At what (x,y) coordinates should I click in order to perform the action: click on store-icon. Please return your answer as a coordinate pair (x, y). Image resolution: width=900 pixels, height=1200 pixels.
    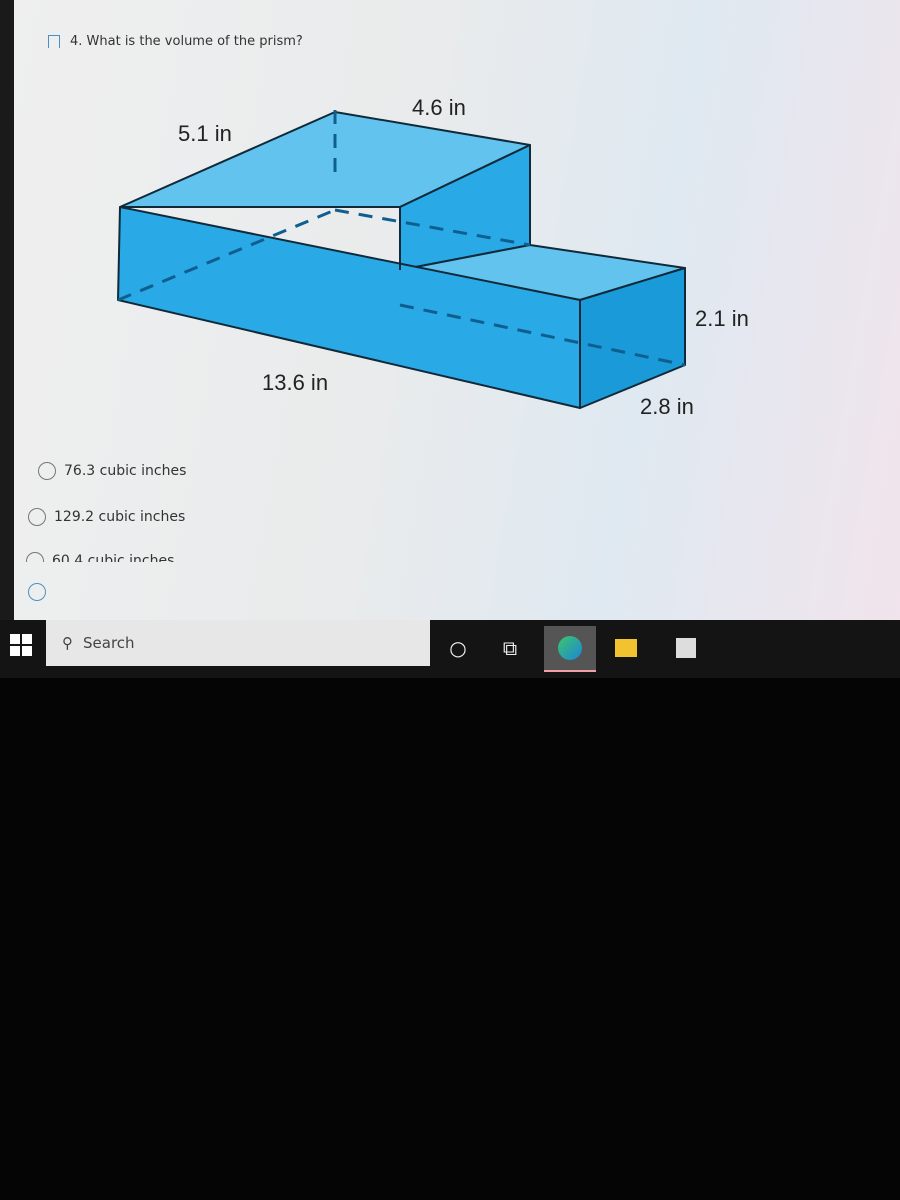
    Looking at the image, I should click on (686, 648).